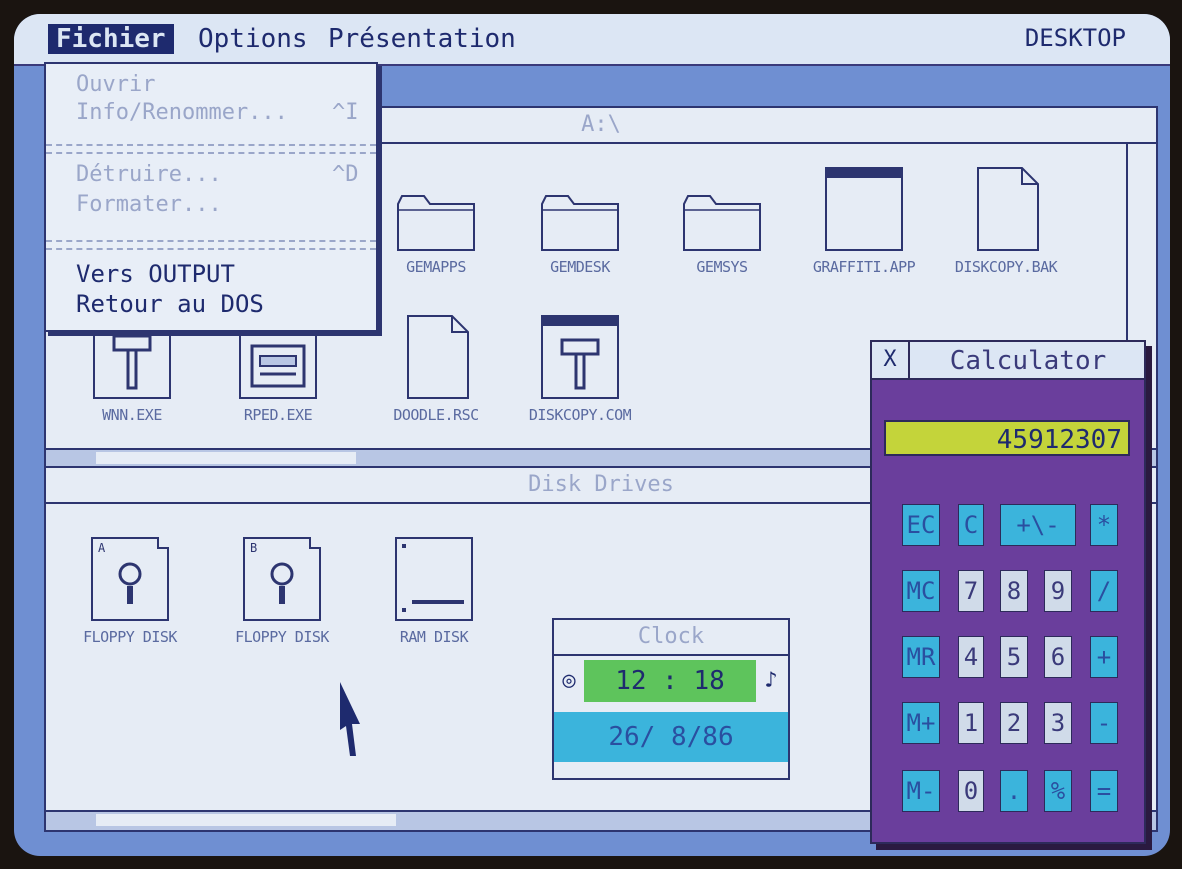  I want to click on key-multiply: *, so click(1104, 525).